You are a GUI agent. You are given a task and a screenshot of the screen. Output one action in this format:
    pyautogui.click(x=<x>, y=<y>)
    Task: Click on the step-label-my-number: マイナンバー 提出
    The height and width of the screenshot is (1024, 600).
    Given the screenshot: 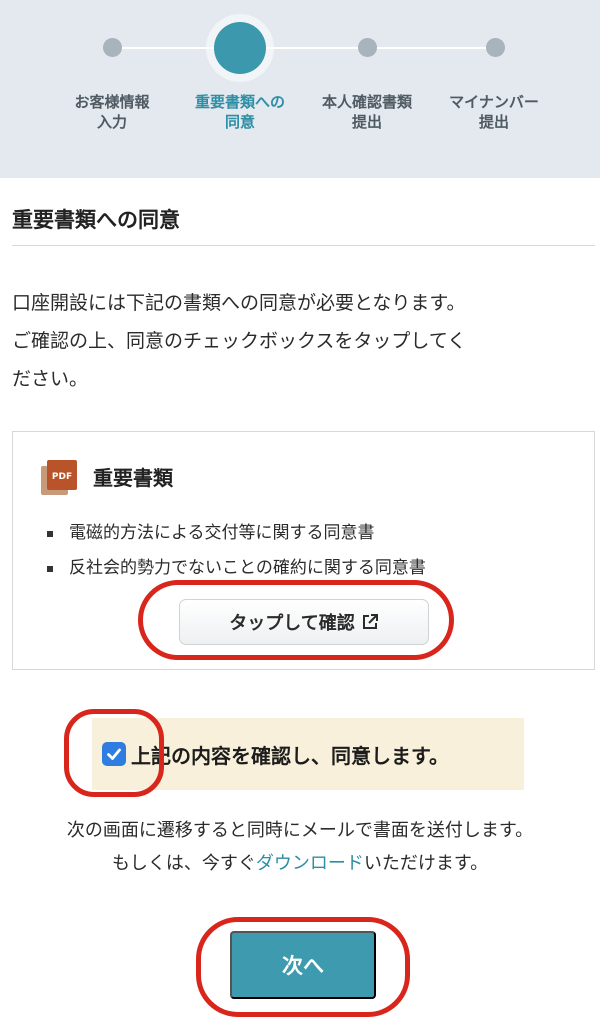 What is the action you would take?
    pyautogui.click(x=494, y=112)
    